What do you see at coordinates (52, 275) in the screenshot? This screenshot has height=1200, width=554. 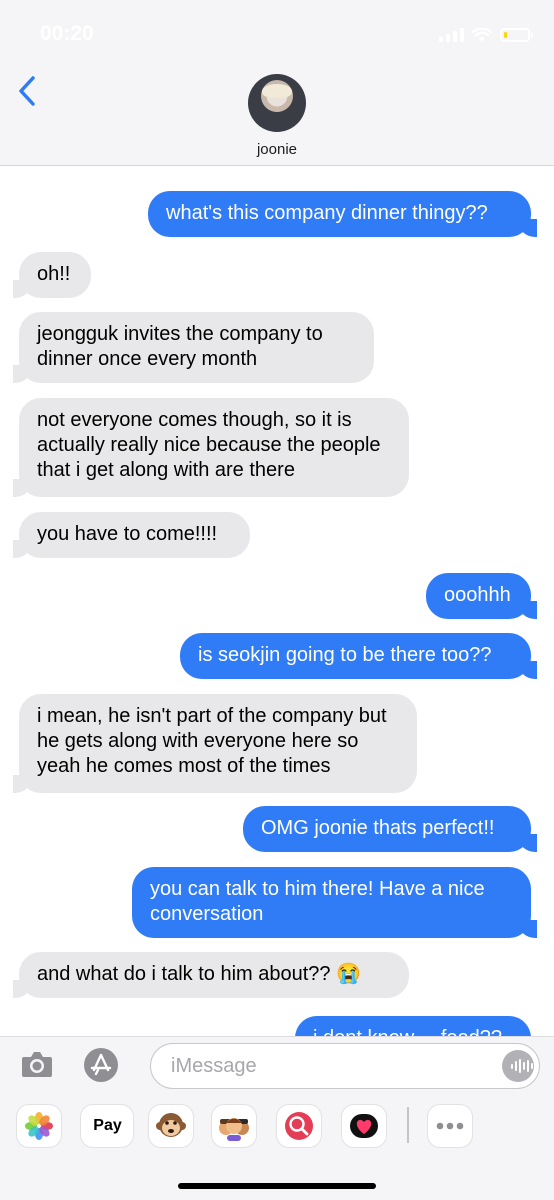 I see `received-message: oh!!` at bounding box center [52, 275].